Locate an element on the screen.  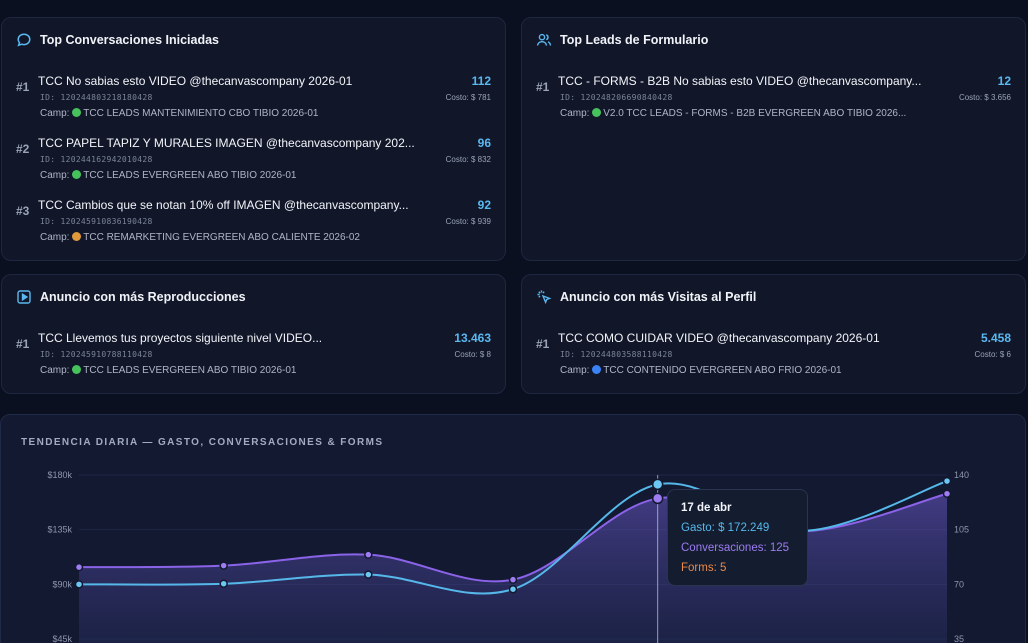
right-tick-label: 70 is located at coordinates (959, 584).